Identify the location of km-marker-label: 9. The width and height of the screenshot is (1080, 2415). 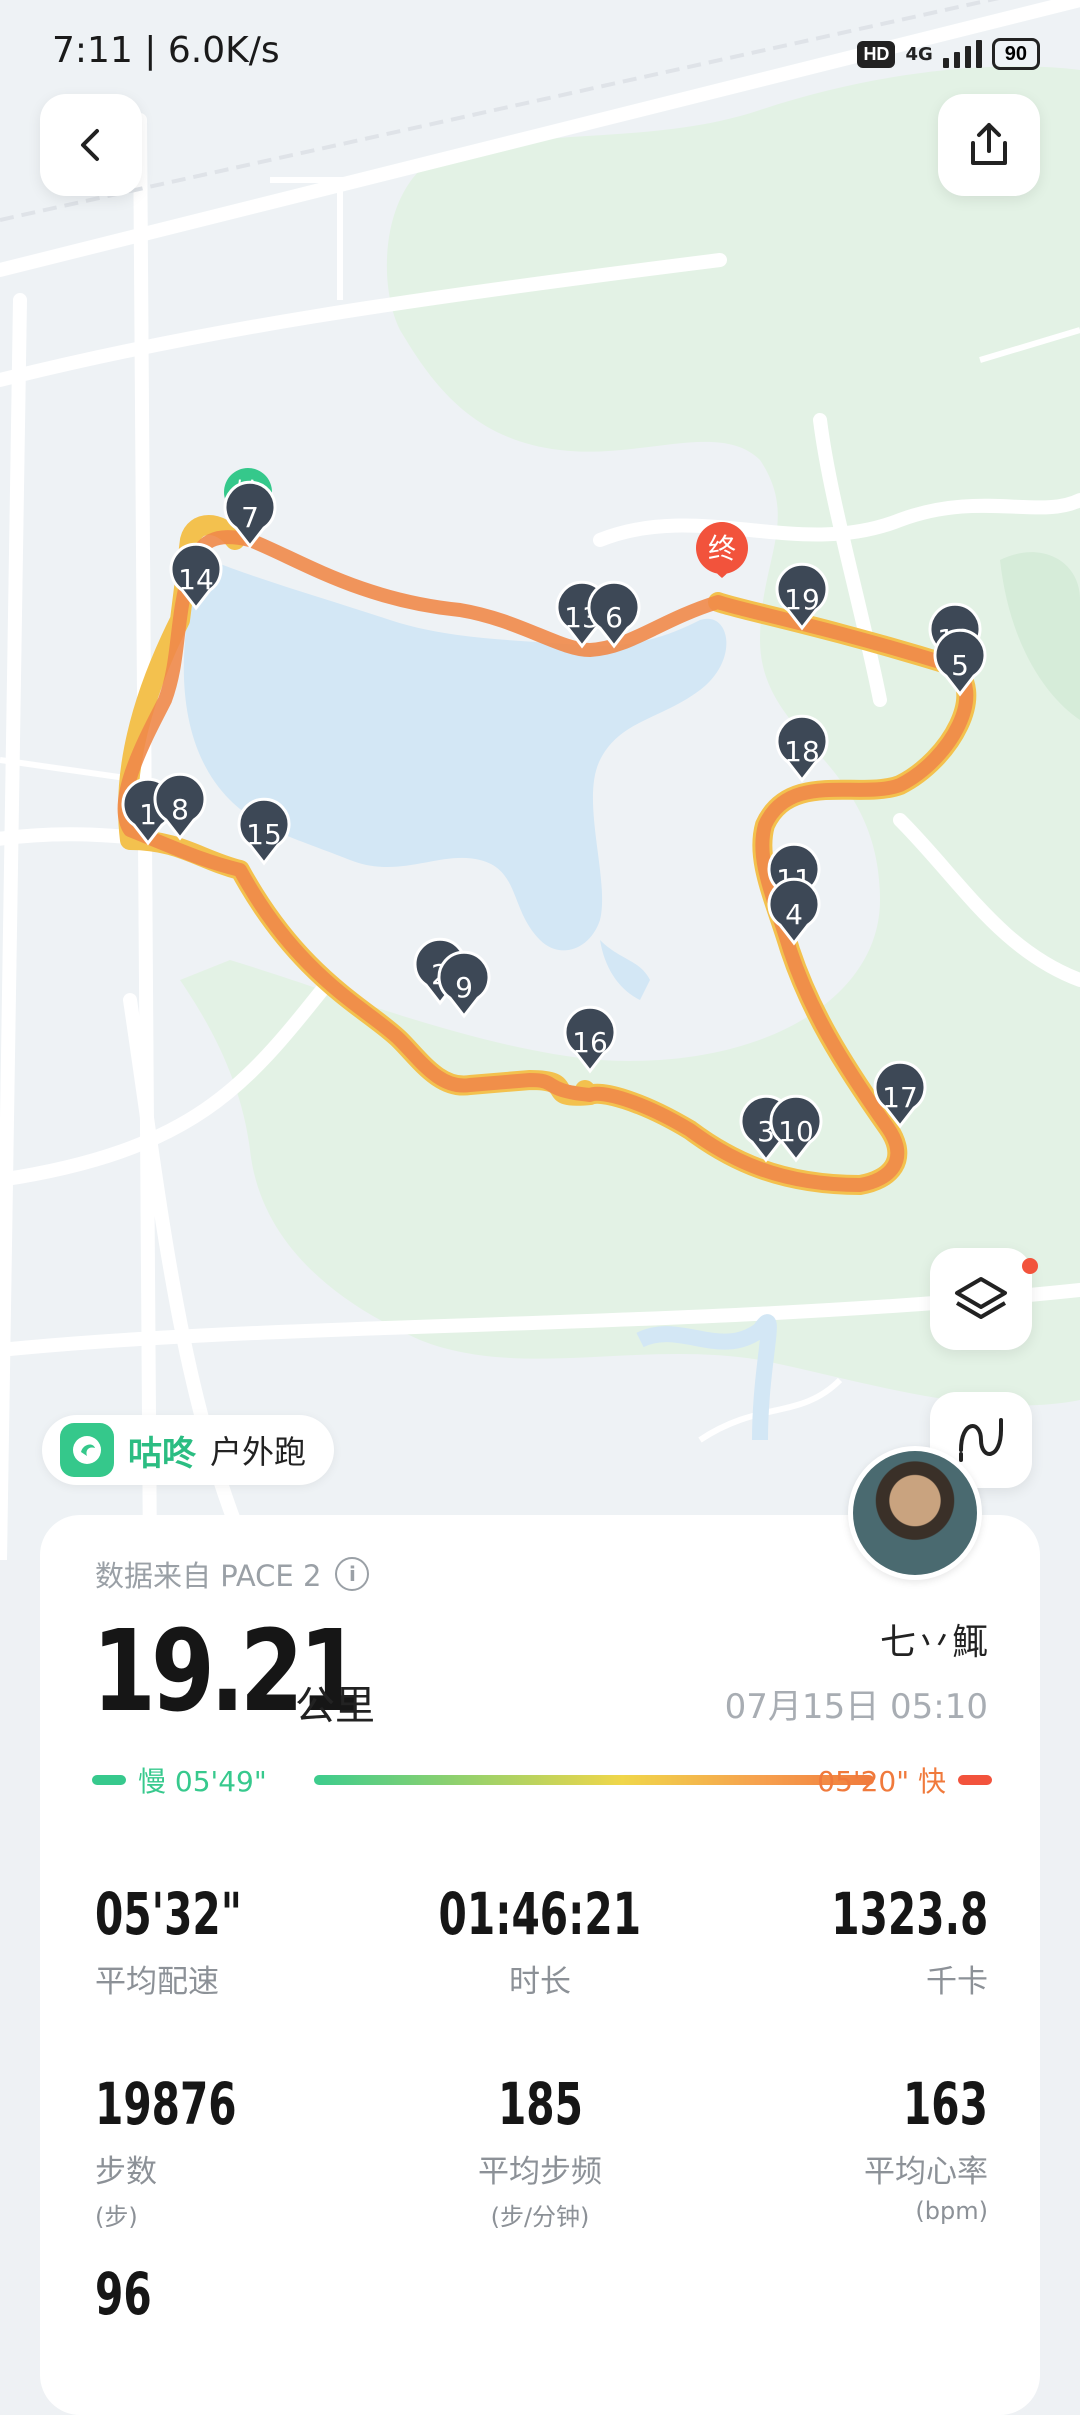
(464, 987).